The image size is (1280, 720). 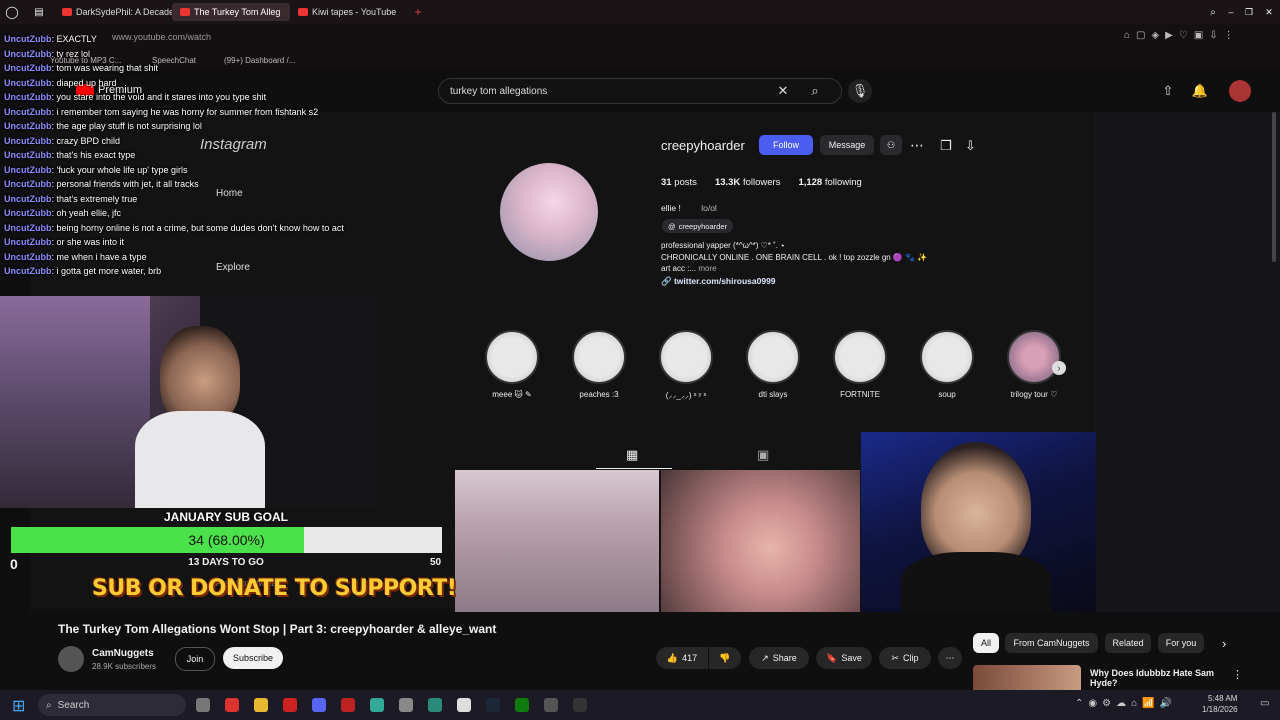 I want to click on avatar, so click(x=1240, y=91).